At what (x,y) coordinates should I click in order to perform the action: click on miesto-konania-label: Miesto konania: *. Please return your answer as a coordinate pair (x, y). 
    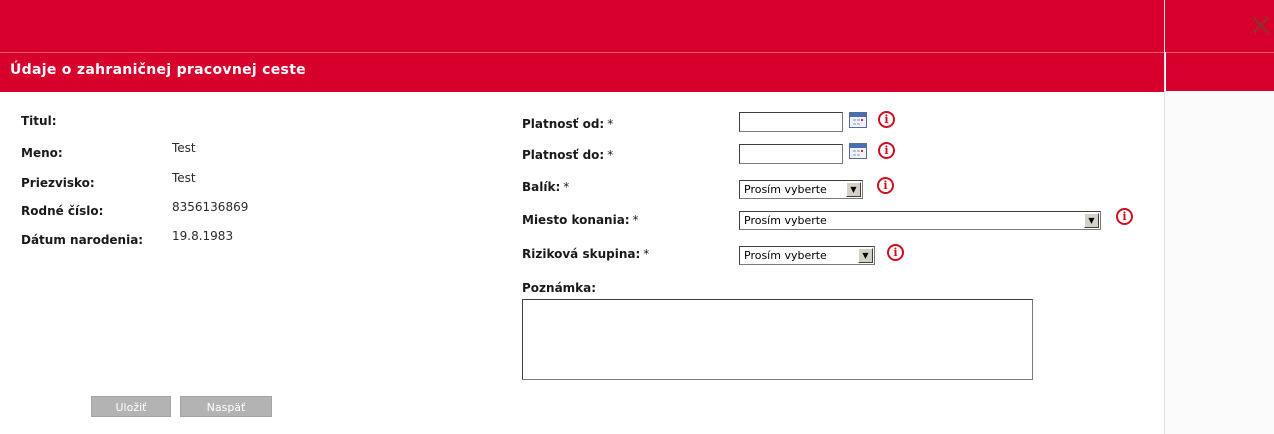
    Looking at the image, I should click on (580, 220).